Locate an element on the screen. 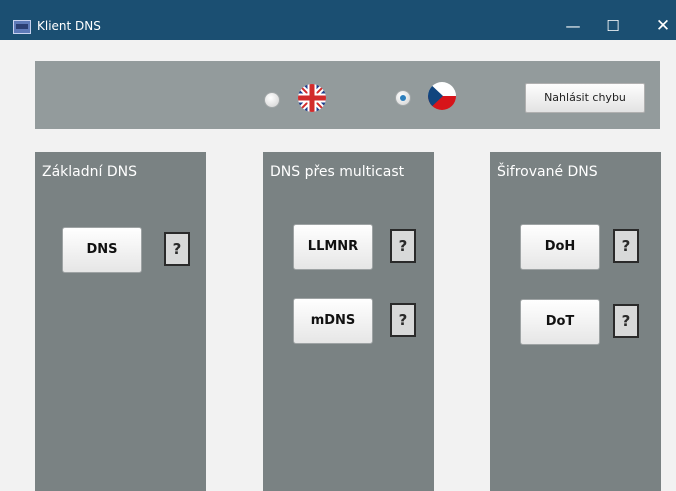 This screenshot has width=676, height=491. dns-help-button: ? is located at coordinates (177, 249).